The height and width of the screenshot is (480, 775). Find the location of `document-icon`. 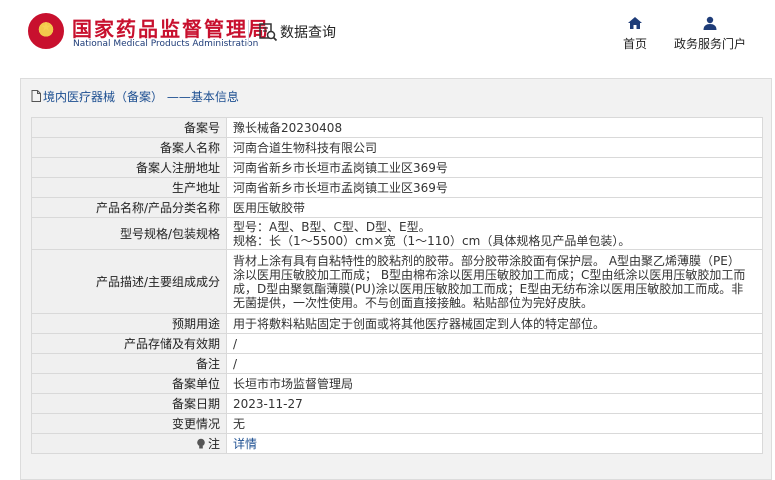

document-icon is located at coordinates (36, 96).